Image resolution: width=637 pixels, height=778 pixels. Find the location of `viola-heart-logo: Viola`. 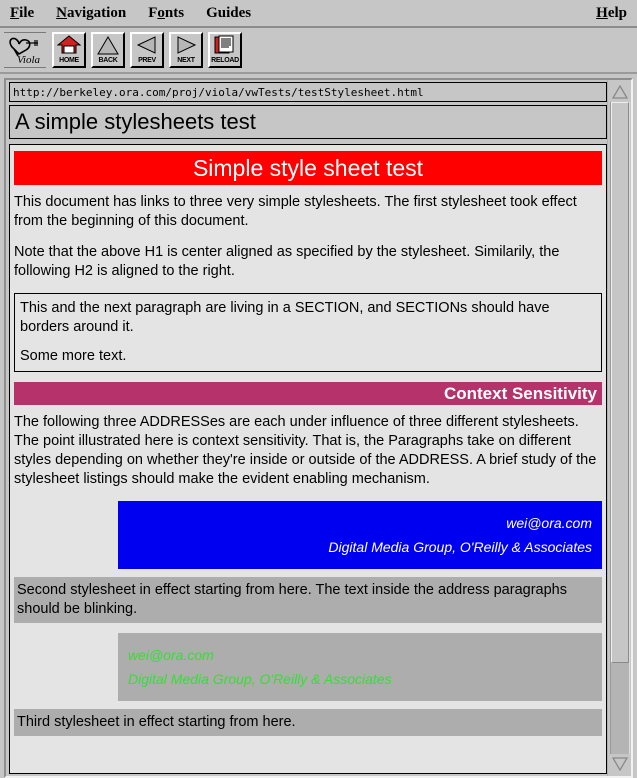

viola-heart-logo: Viola is located at coordinates (25, 50).